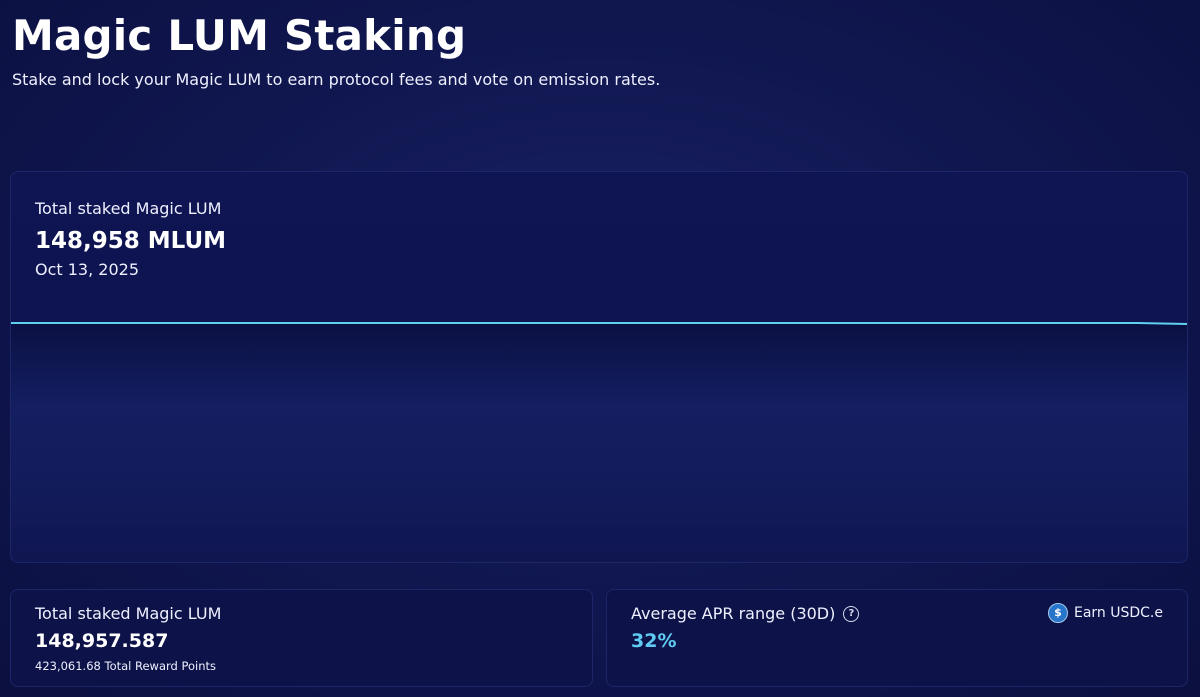 This screenshot has width=1200, height=697. Describe the element at coordinates (87, 269) in the screenshot. I see `chart-date: Oct 13, 2025` at that location.